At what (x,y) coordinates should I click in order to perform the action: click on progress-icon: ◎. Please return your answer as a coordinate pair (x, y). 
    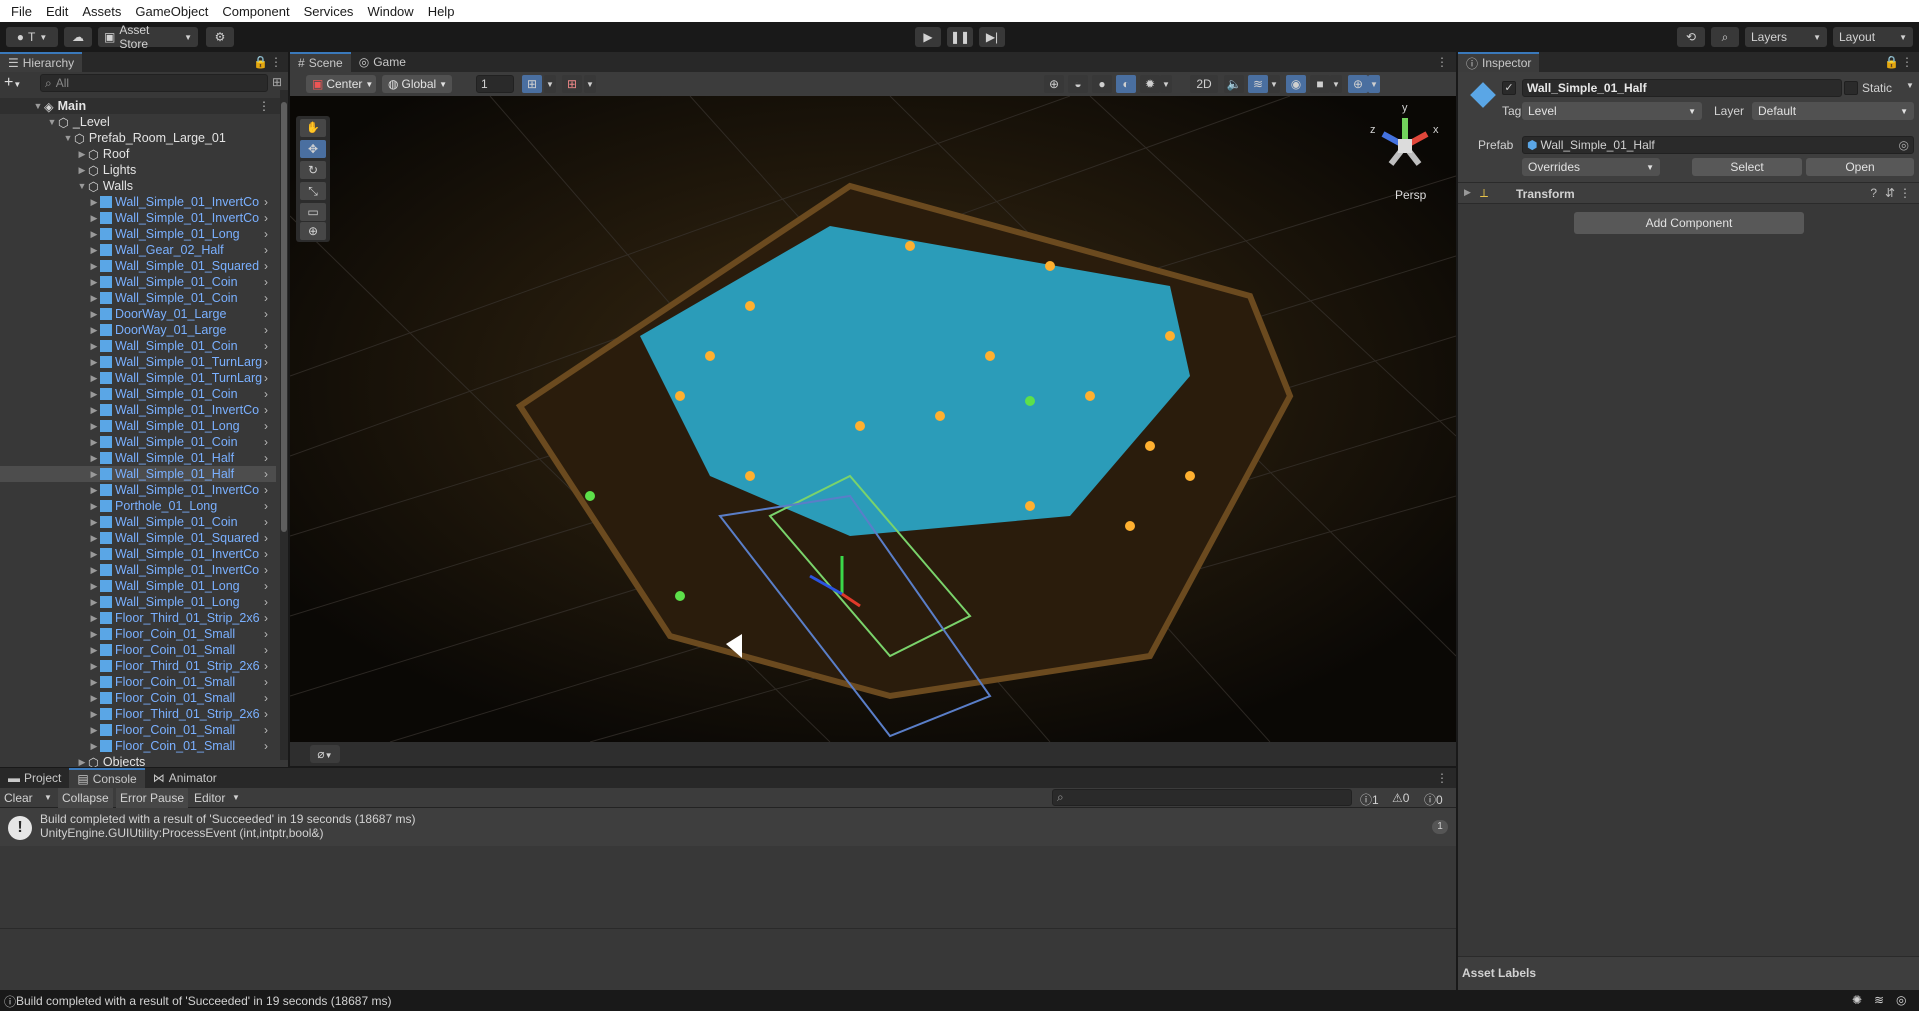
    Looking at the image, I should click on (1901, 1000).